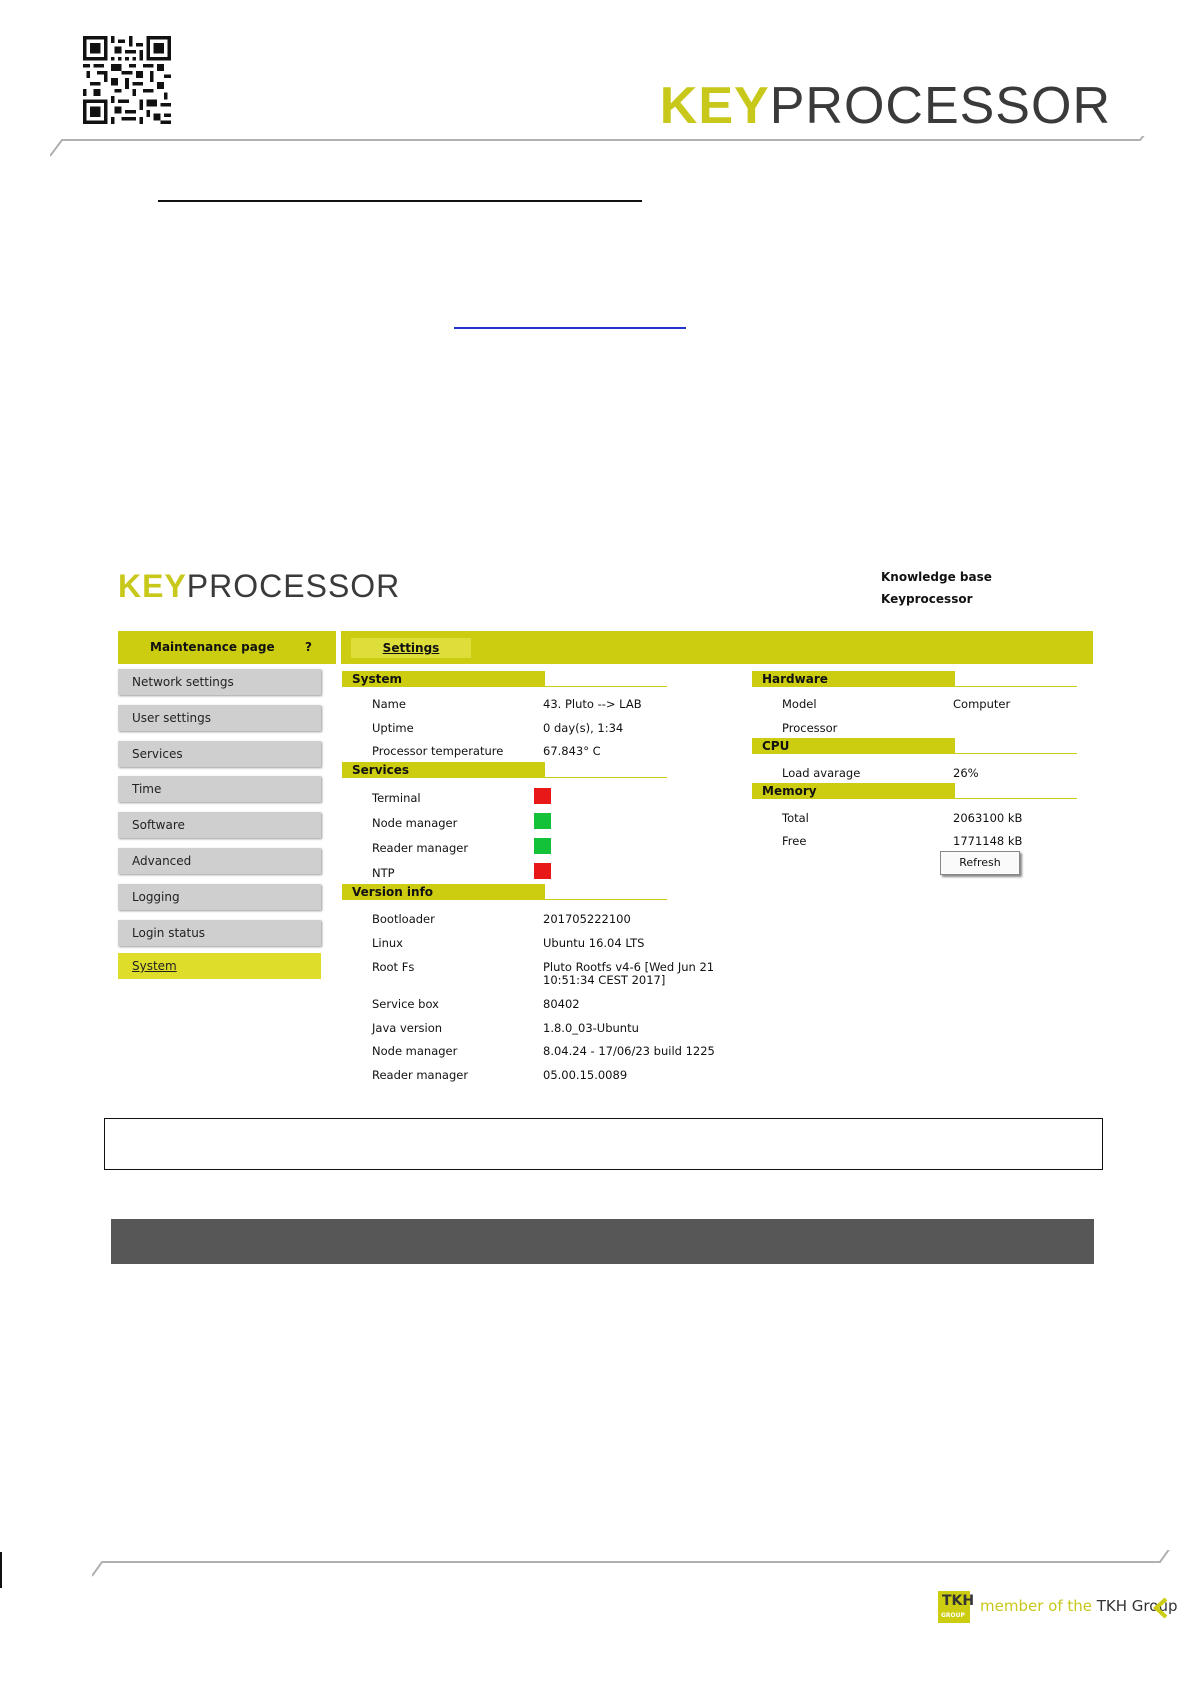  Describe the element at coordinates (597, 146) in the screenshot. I see `header-divider` at that location.